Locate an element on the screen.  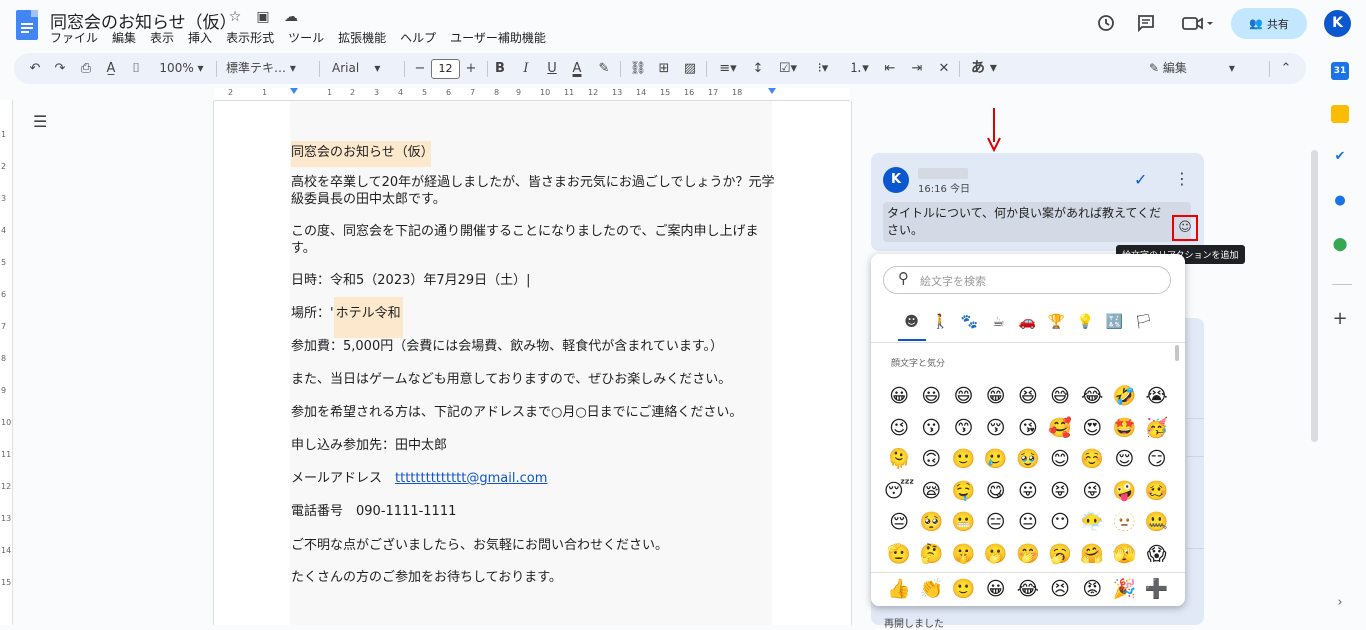
emoji-option: 😬 is located at coordinates (963, 523).